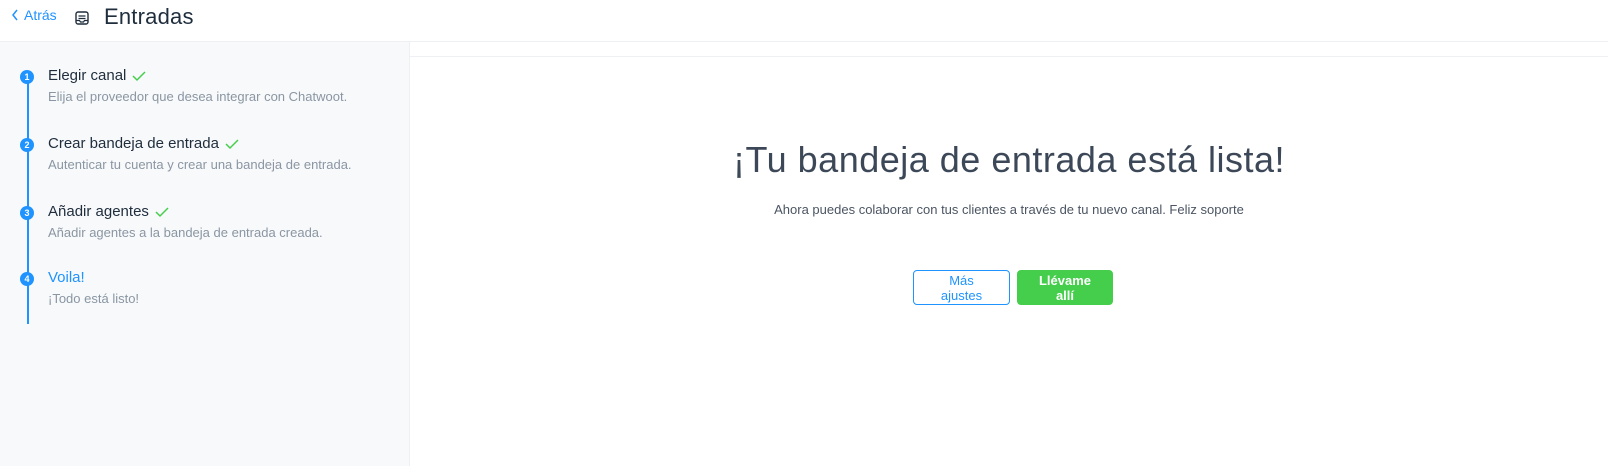  What do you see at coordinates (804, 21) in the screenshot?
I see `page-header: Atrás Entradas` at bounding box center [804, 21].